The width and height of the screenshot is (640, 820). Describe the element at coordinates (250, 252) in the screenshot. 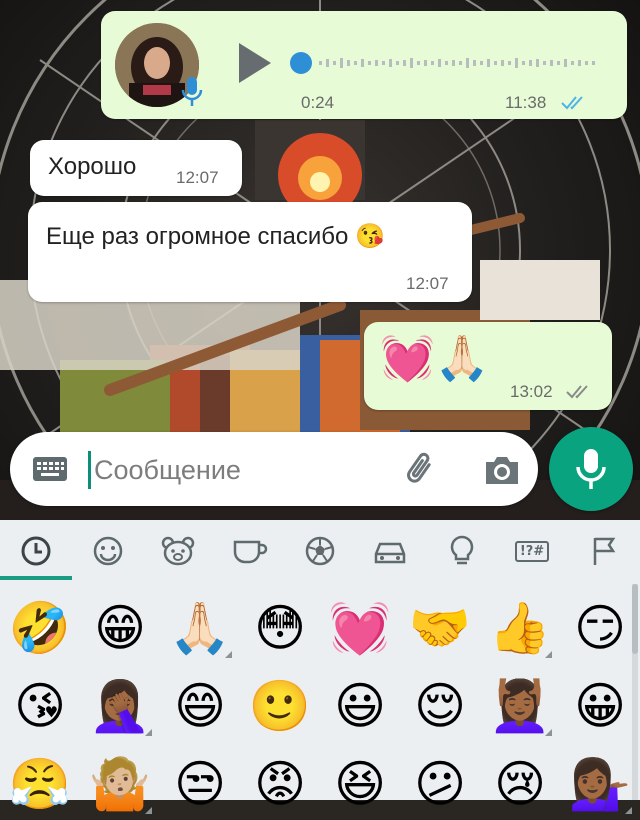

I see `incoming-message-bubble: Еще раз огромное спасибо 😘 12:07` at that location.